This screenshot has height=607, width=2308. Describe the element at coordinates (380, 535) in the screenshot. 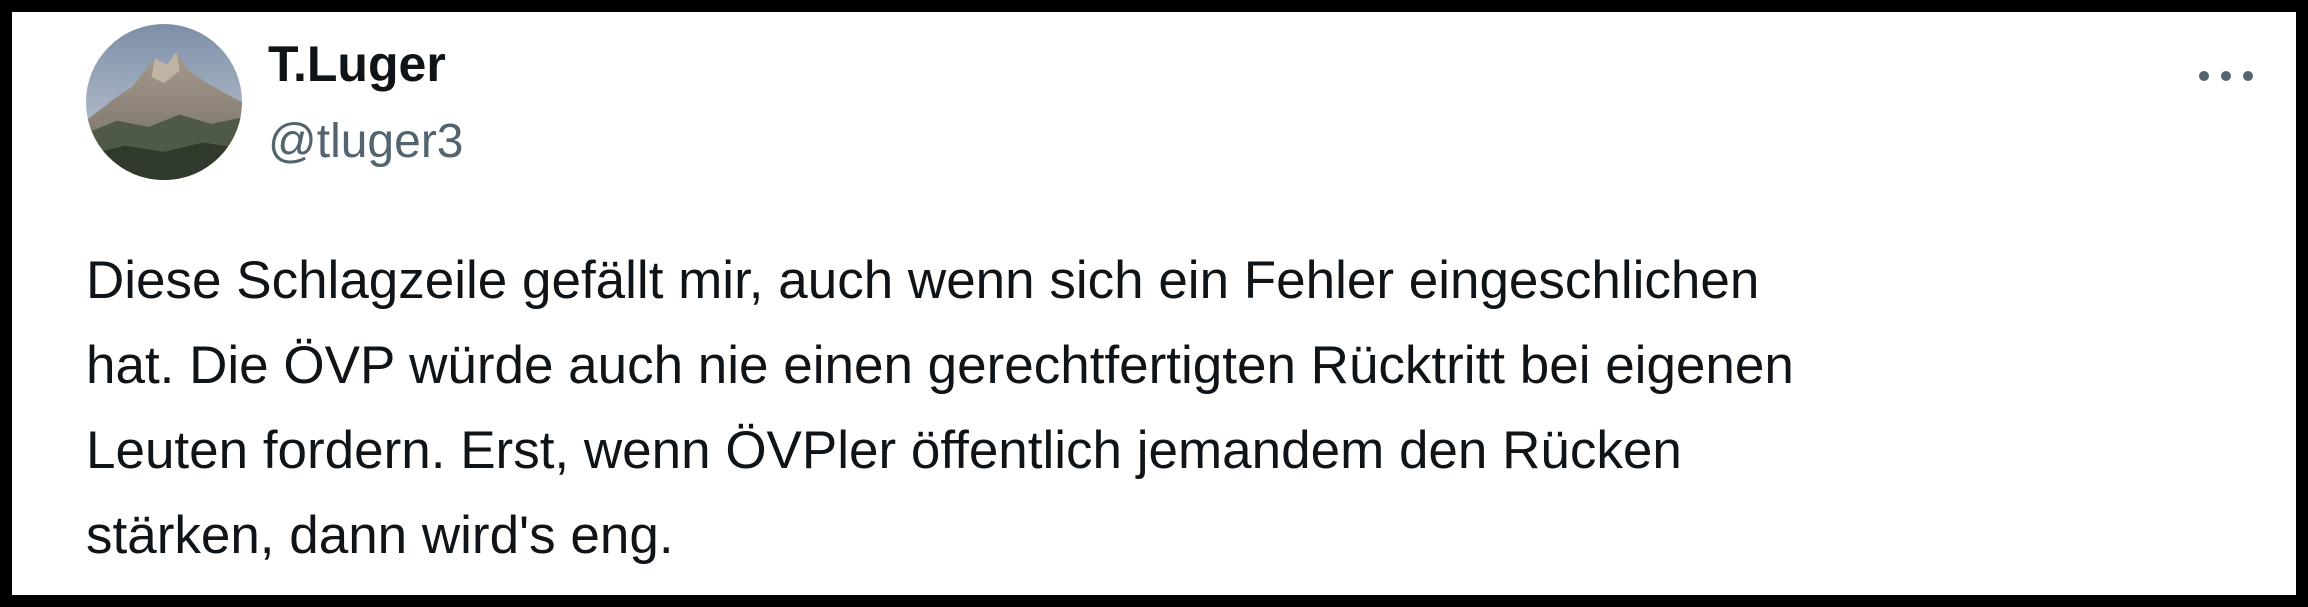

I see `tweet-text-line: stärken, dann wird's eng.` at that location.